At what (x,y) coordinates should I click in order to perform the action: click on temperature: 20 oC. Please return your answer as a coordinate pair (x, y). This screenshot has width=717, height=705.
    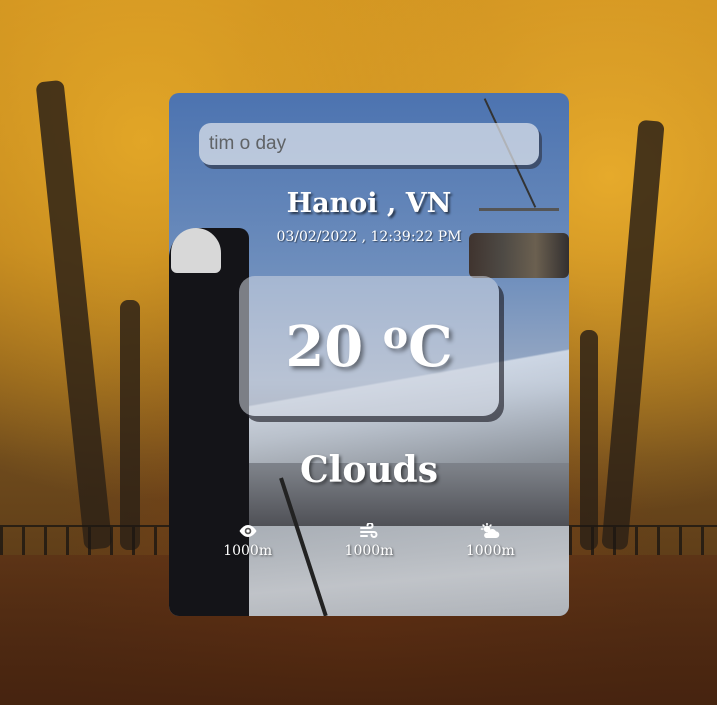
    Looking at the image, I should click on (368, 346).